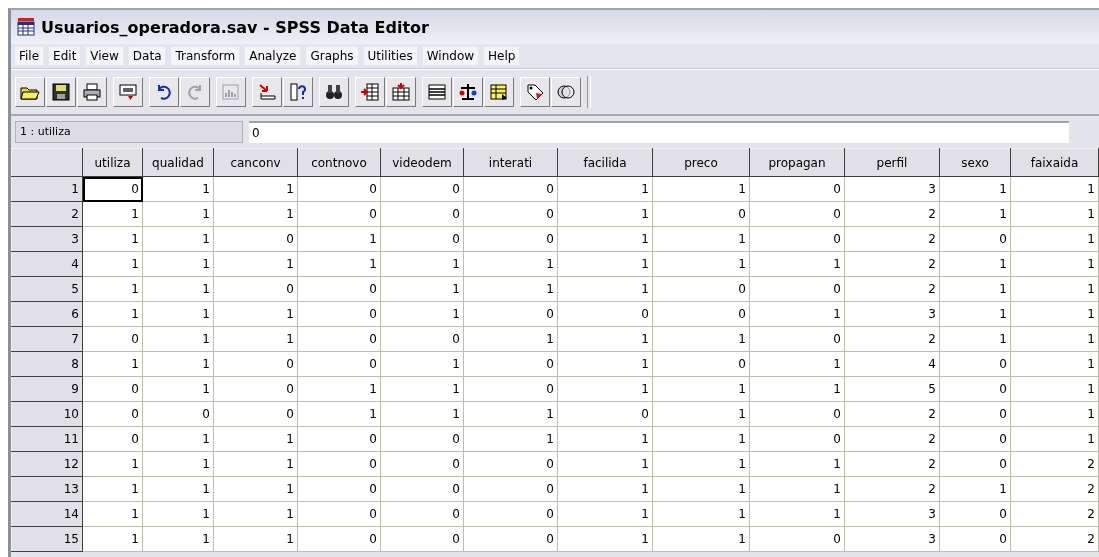 This screenshot has width=1099, height=557. What do you see at coordinates (205, 56) in the screenshot?
I see `menu-item: Transform` at bounding box center [205, 56].